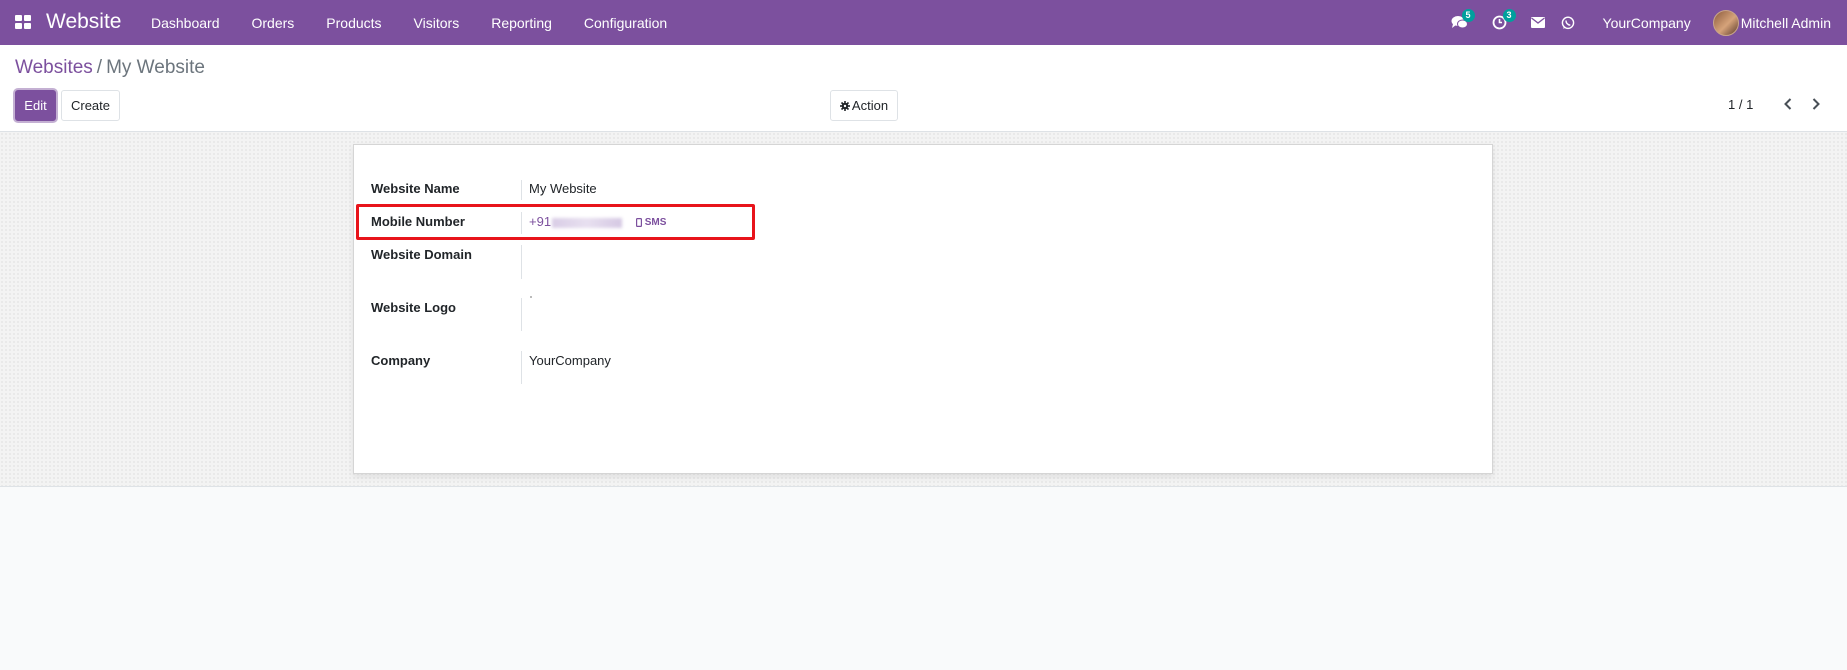  What do you see at coordinates (155, 67) in the screenshot?
I see `breadcrumb-current: My Website` at bounding box center [155, 67].